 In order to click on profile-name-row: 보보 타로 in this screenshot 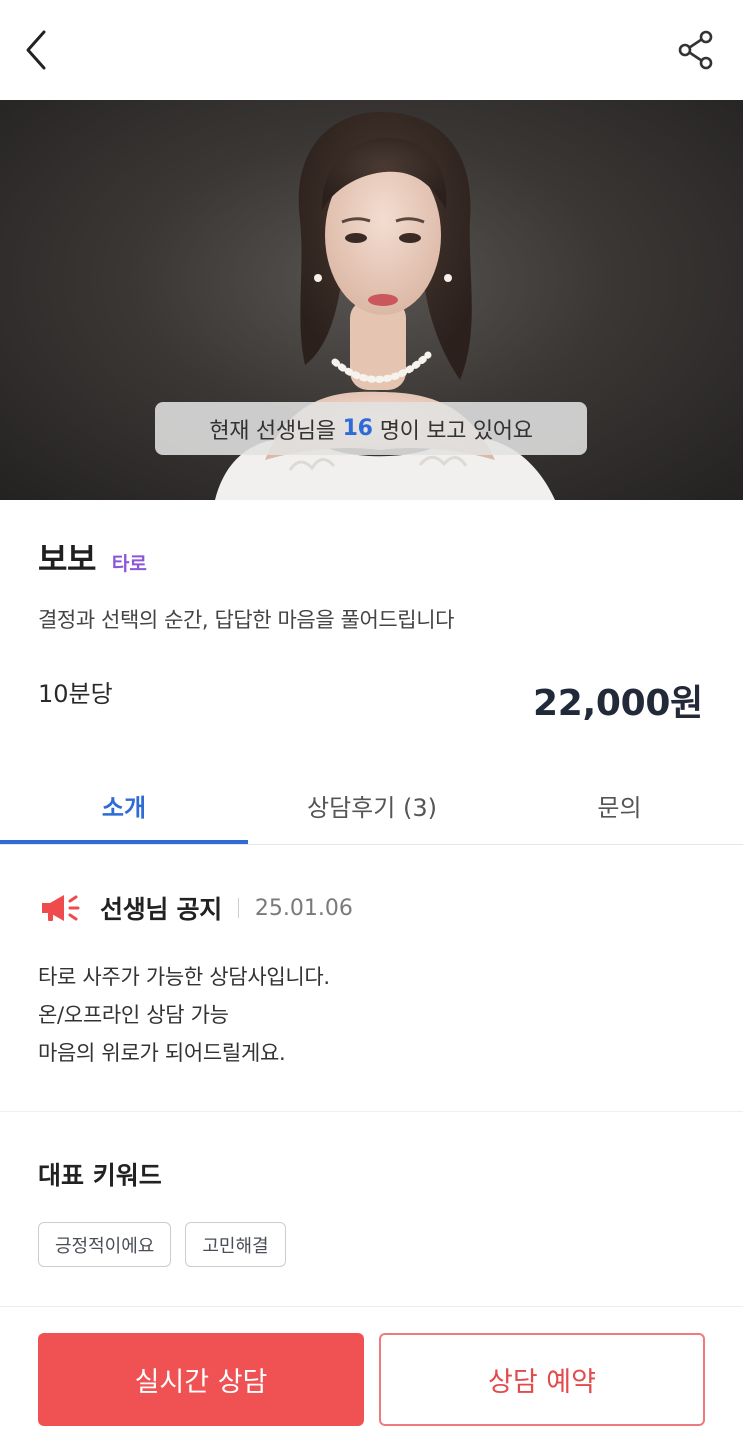, I will do `click(92, 557)`.